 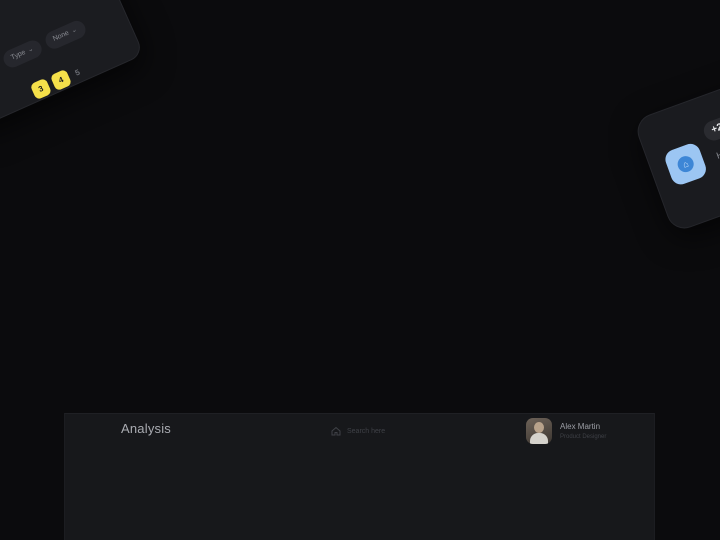 I want to click on page-title: Analysis, so click(x=146, y=428).